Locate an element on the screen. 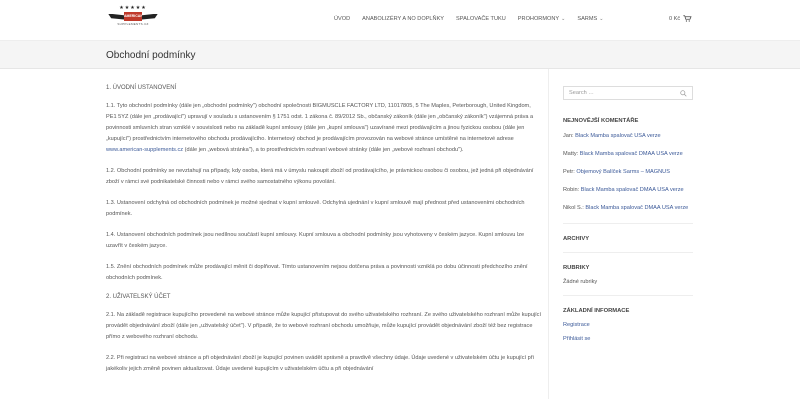 The image size is (800, 399). cart-button: 0 Kč is located at coordinates (680, 18).